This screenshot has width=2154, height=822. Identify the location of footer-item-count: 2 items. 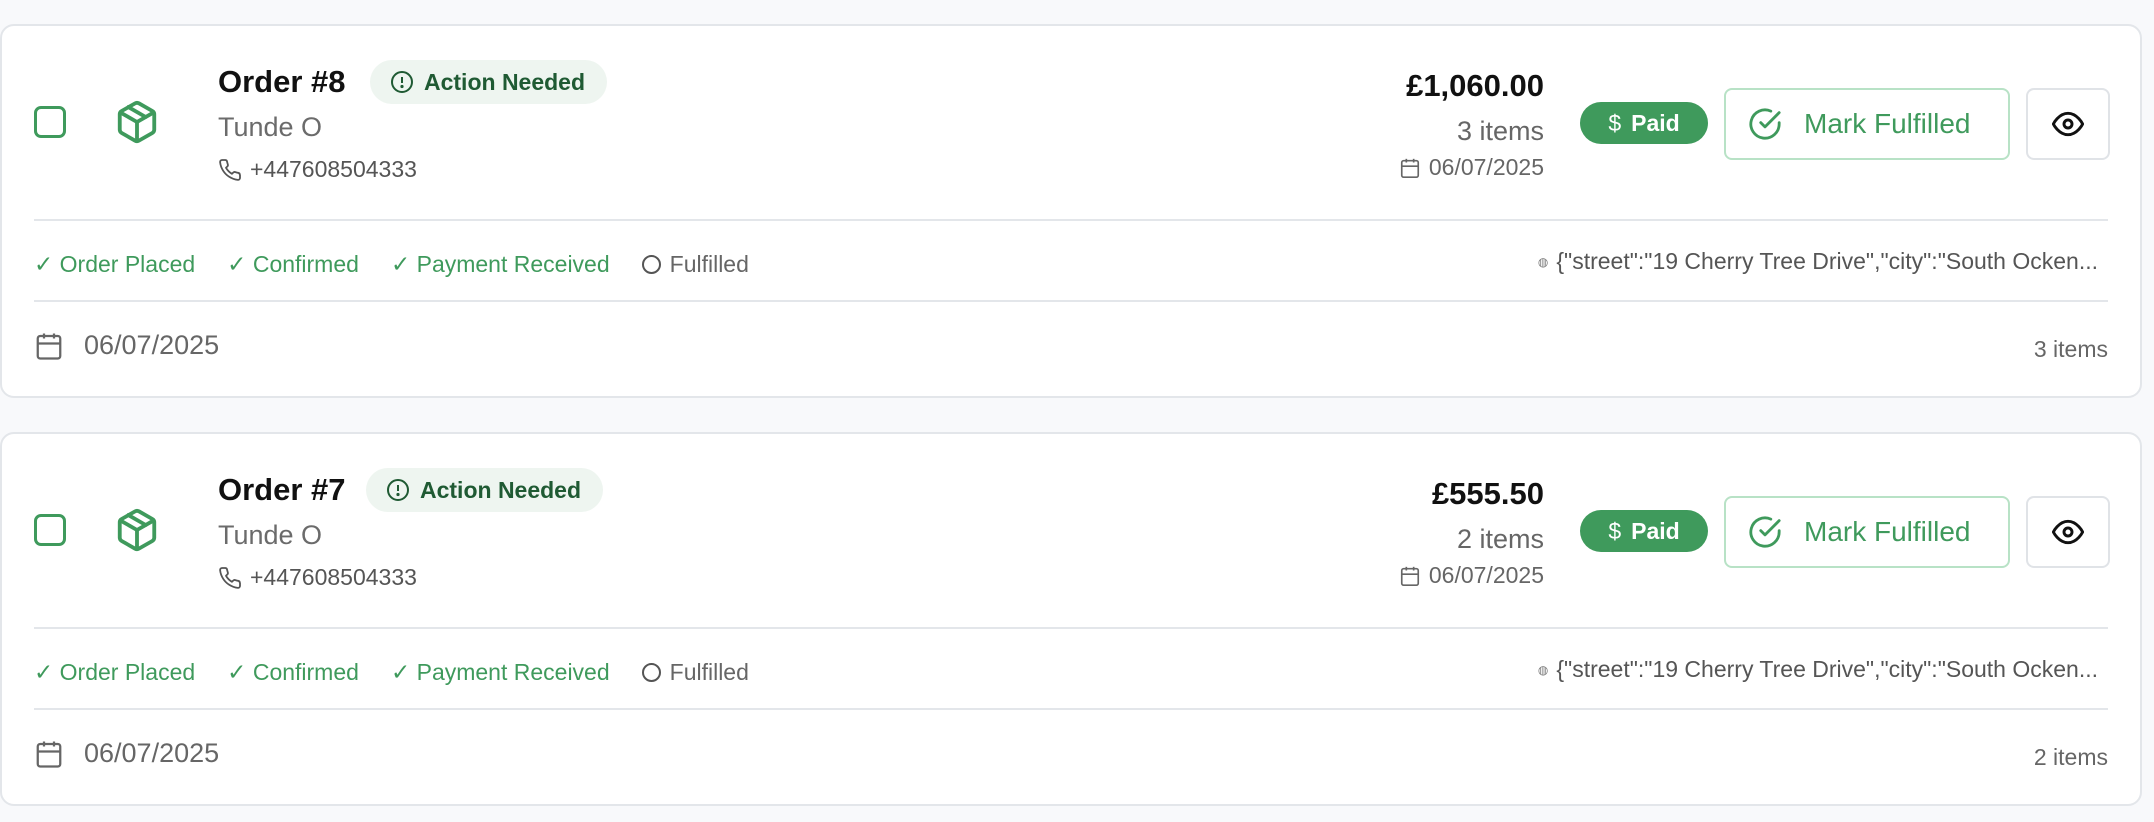
(2070, 757).